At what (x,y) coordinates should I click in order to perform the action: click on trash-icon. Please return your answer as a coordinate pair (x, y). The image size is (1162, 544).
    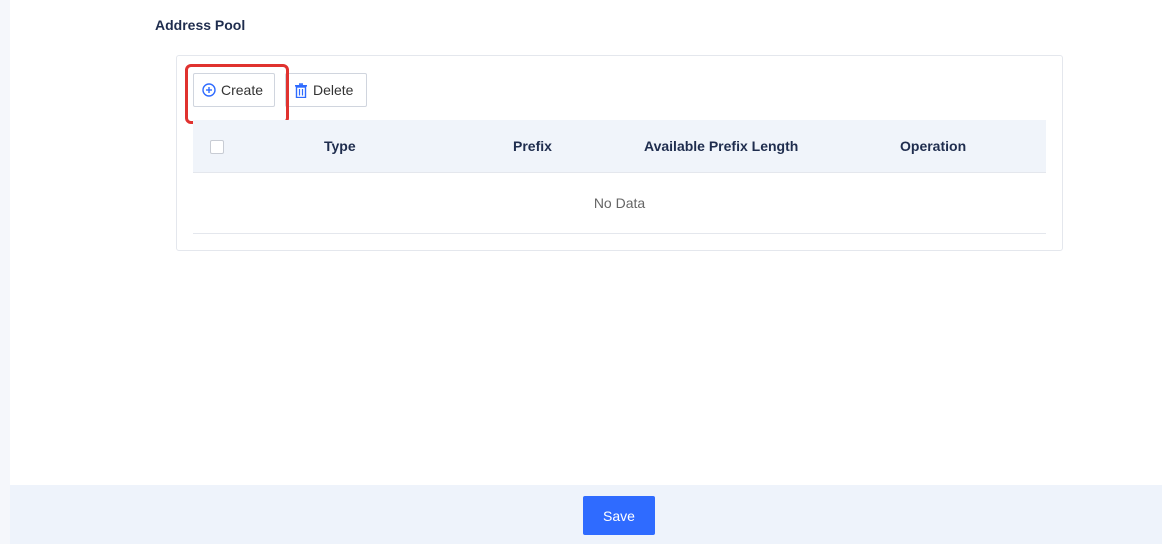
    Looking at the image, I should click on (301, 90).